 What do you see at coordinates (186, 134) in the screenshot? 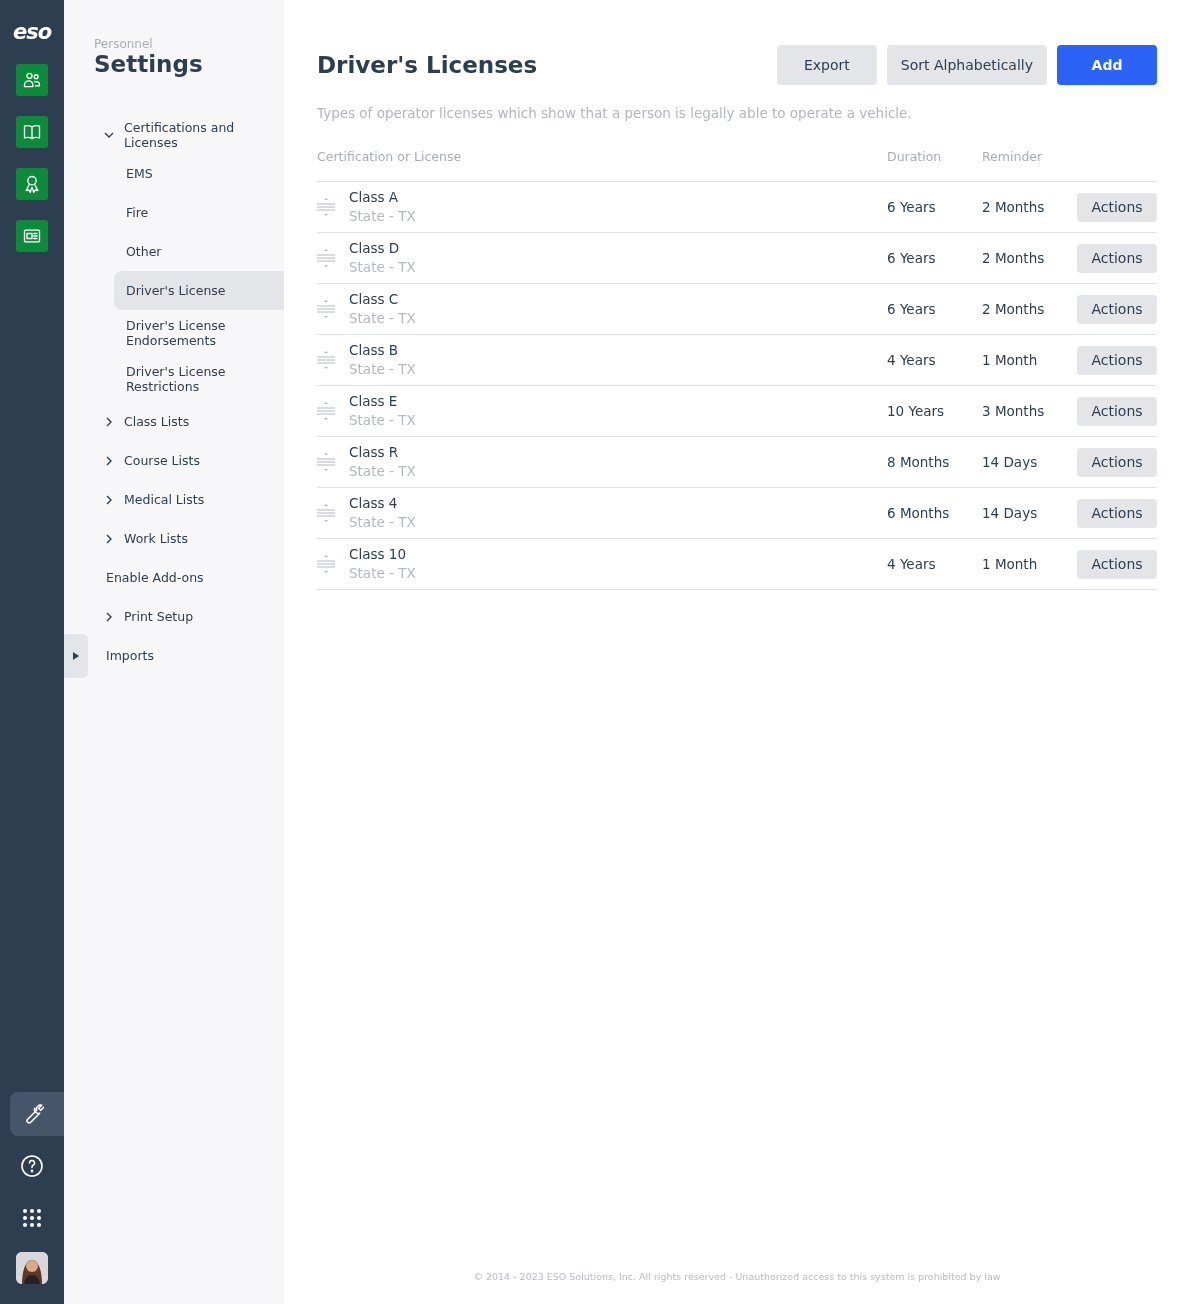
I see `nav-group: Certifications and Licenses` at bounding box center [186, 134].